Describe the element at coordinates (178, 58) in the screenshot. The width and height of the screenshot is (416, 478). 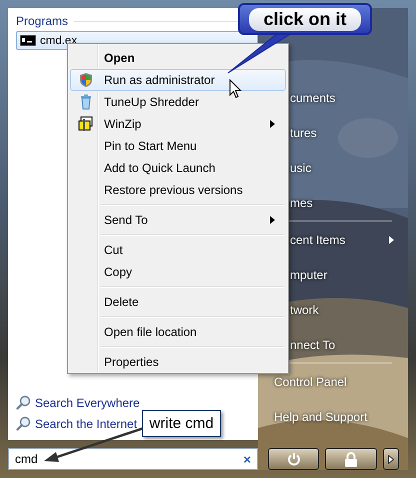
I see `menu-item: Open` at that location.